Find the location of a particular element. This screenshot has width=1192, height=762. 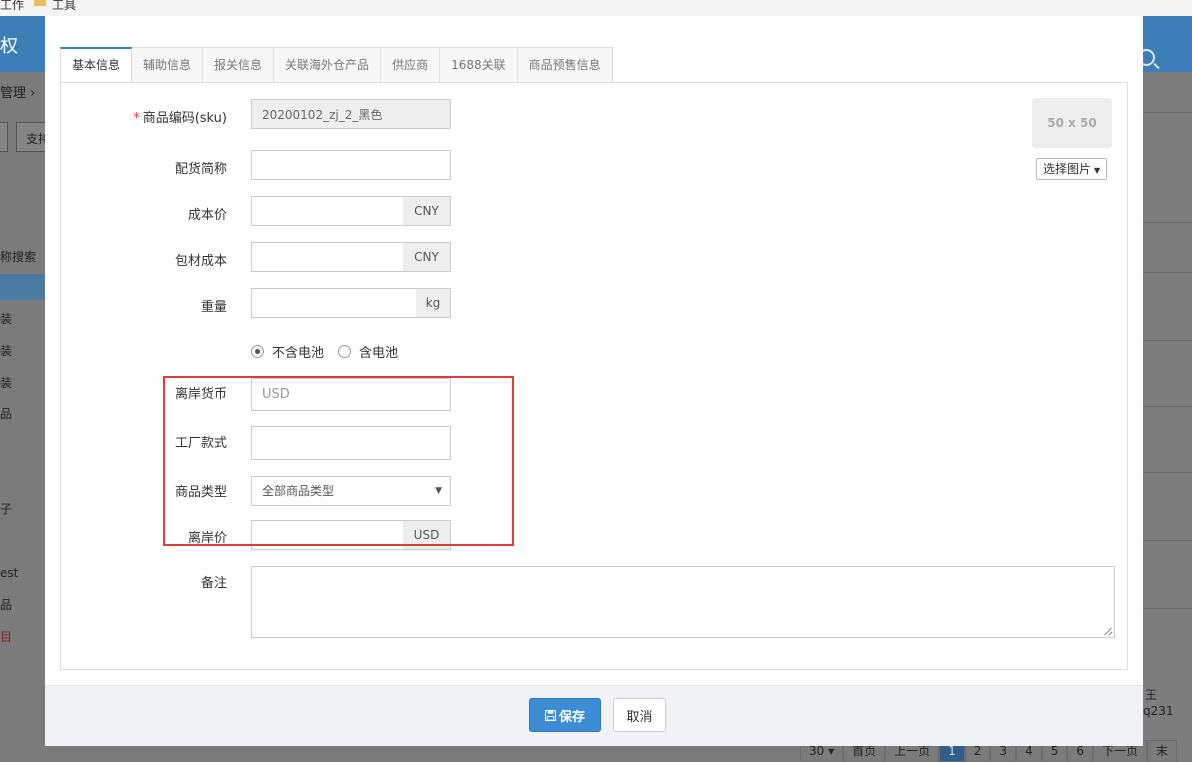

tab-customs-info: 报关信息 is located at coordinates (239, 65).